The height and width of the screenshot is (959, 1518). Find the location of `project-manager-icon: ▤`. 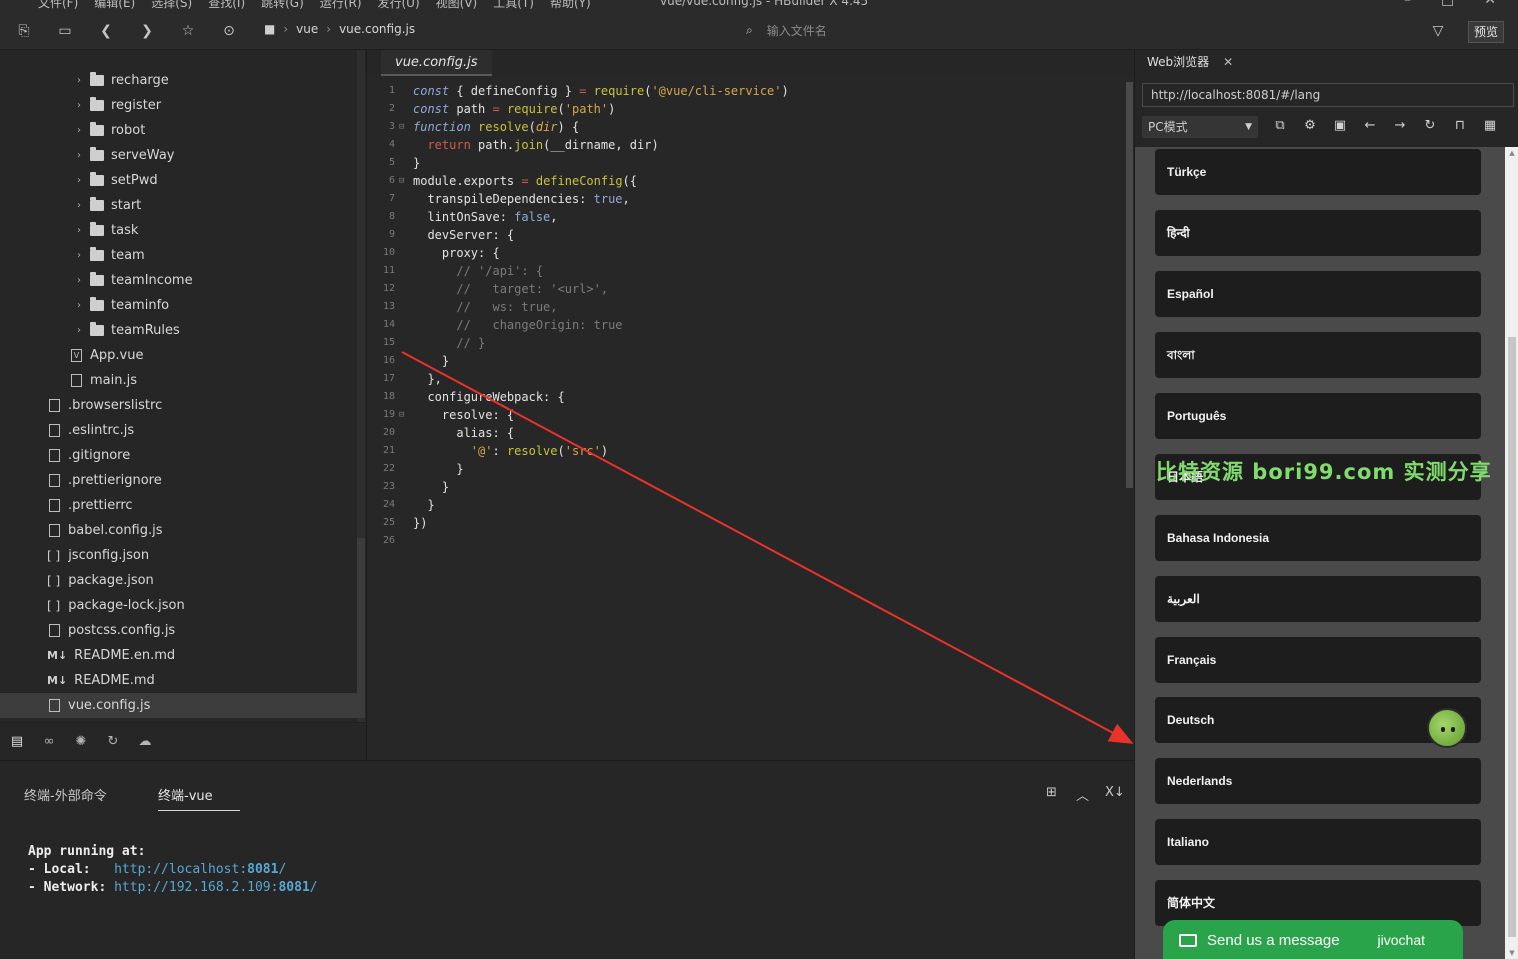

project-manager-icon: ▤ is located at coordinates (17, 742).